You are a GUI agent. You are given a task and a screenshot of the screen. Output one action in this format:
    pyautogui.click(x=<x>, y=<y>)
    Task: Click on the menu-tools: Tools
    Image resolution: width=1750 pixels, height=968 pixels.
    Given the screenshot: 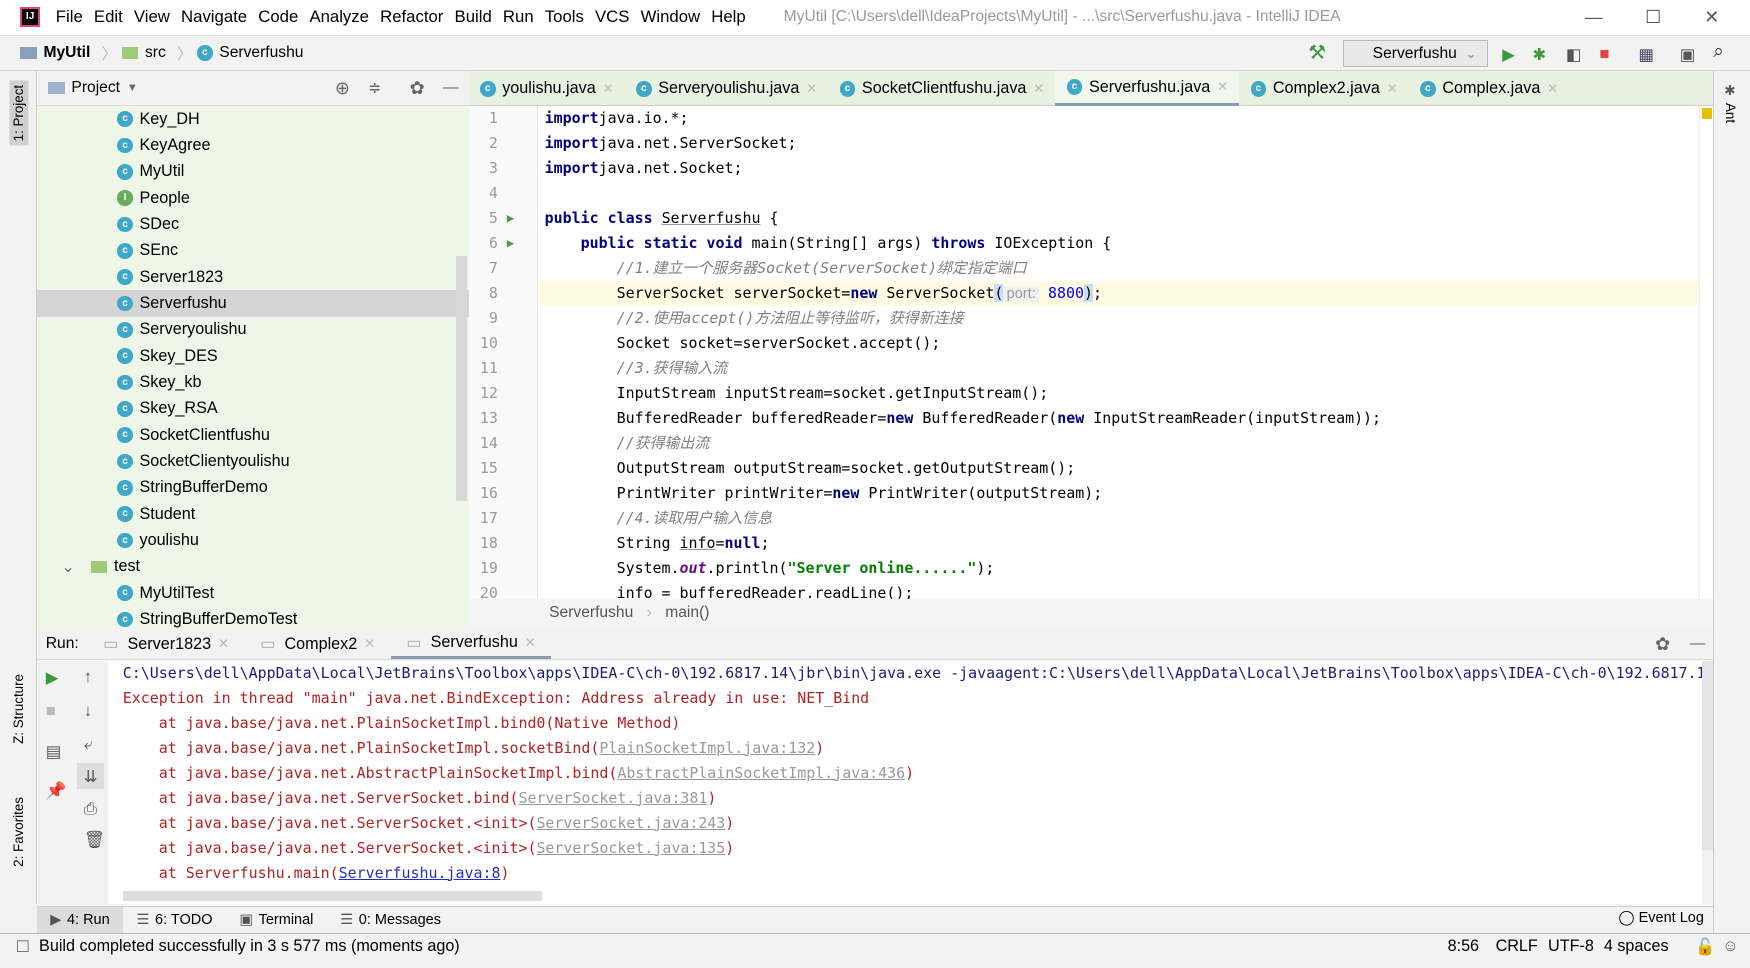 What is the action you would take?
    pyautogui.click(x=564, y=17)
    